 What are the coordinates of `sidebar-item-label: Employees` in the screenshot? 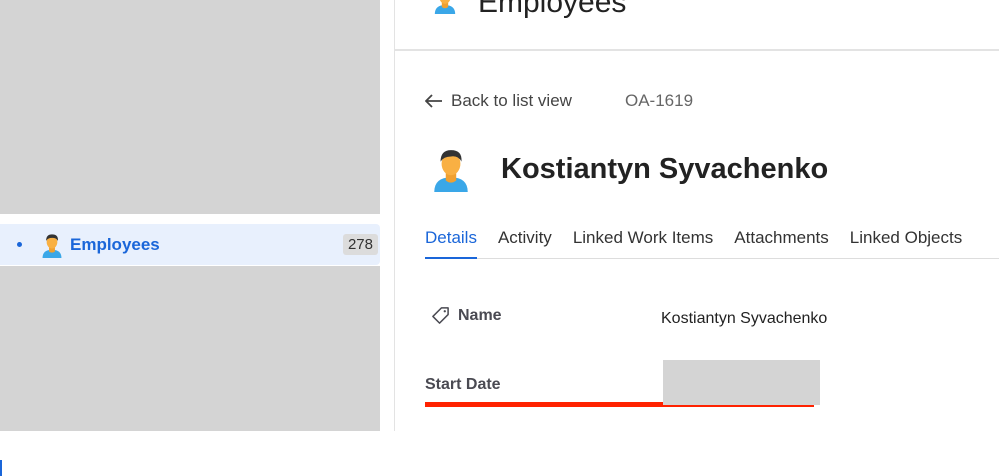 It's located at (115, 244).